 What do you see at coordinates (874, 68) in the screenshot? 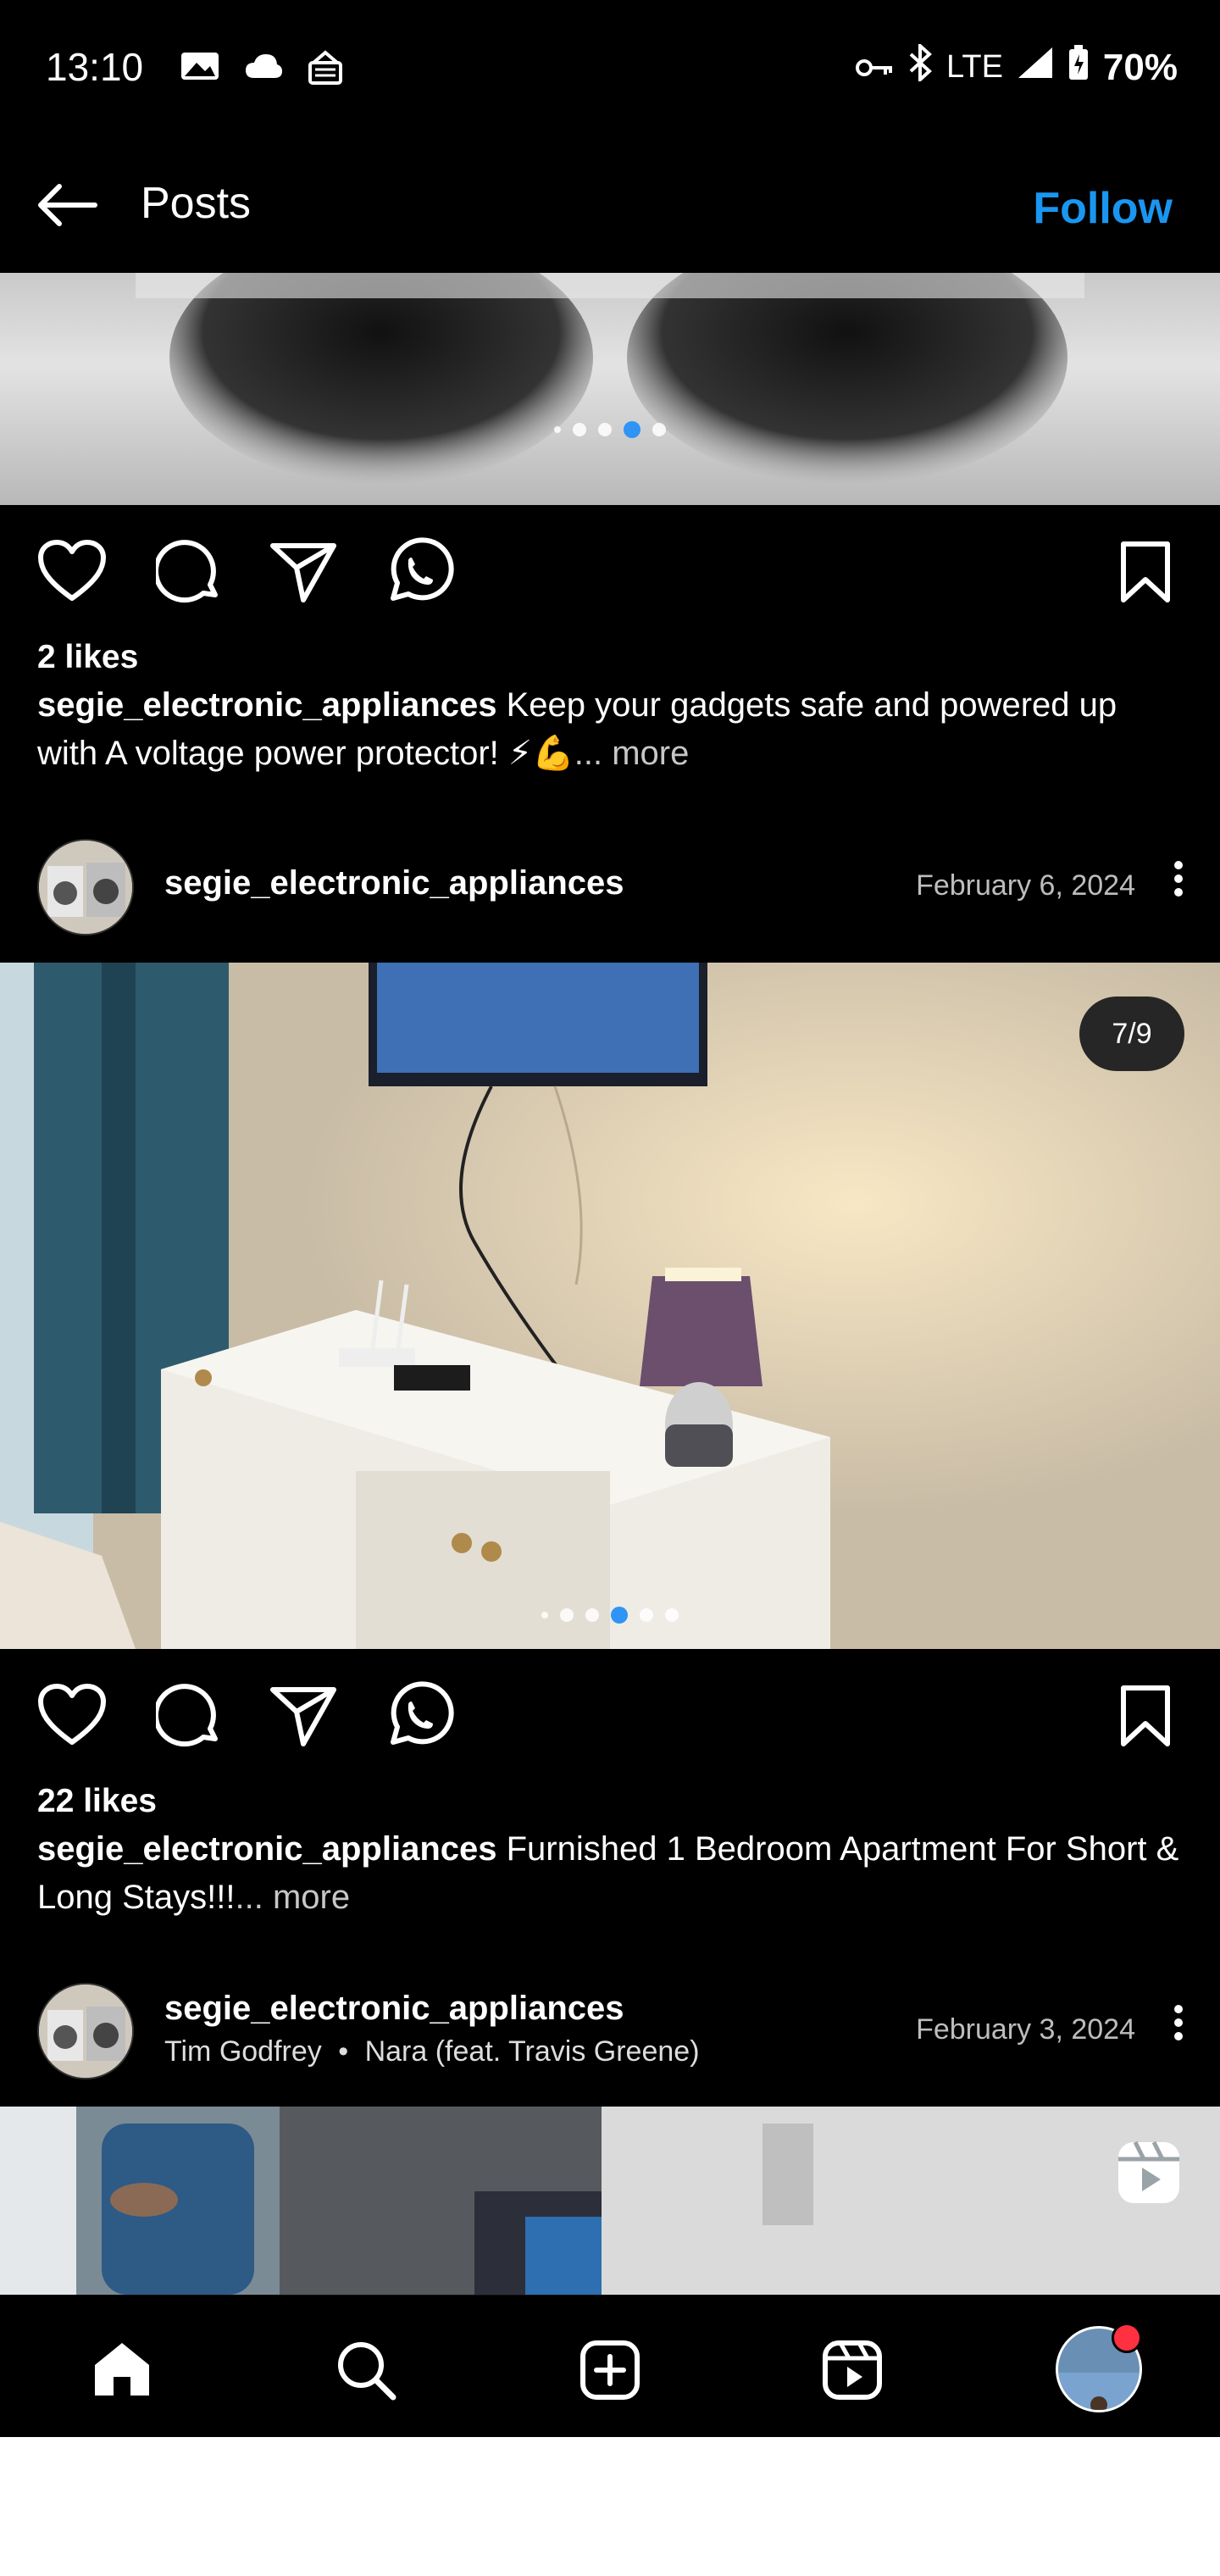
I see `key-icon` at bounding box center [874, 68].